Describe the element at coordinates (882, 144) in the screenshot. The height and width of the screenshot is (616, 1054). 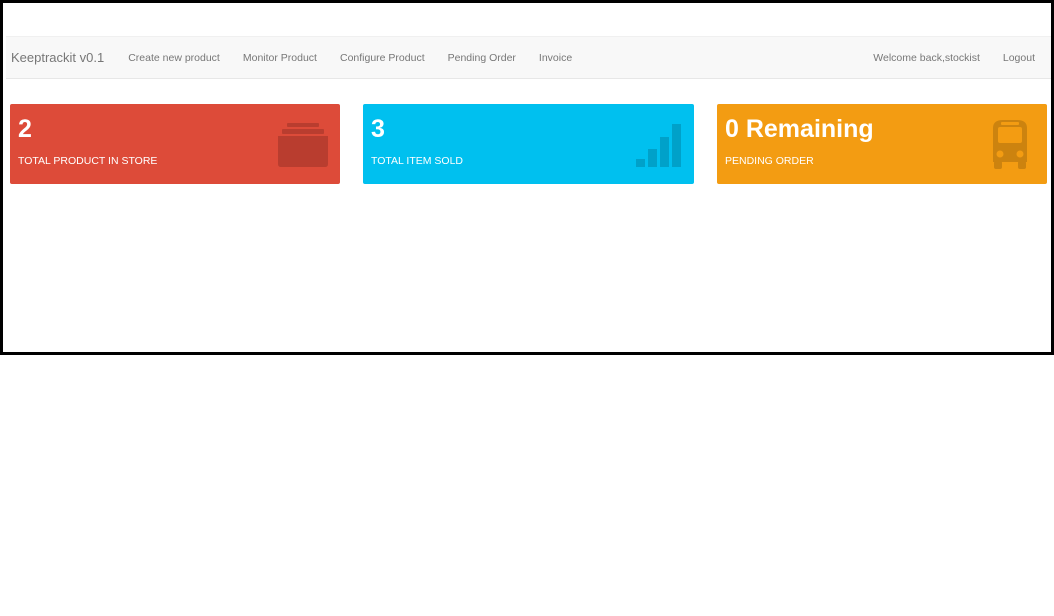
I see `stat-box-pending-order: 0 Remaining PENDING ORDER` at that location.